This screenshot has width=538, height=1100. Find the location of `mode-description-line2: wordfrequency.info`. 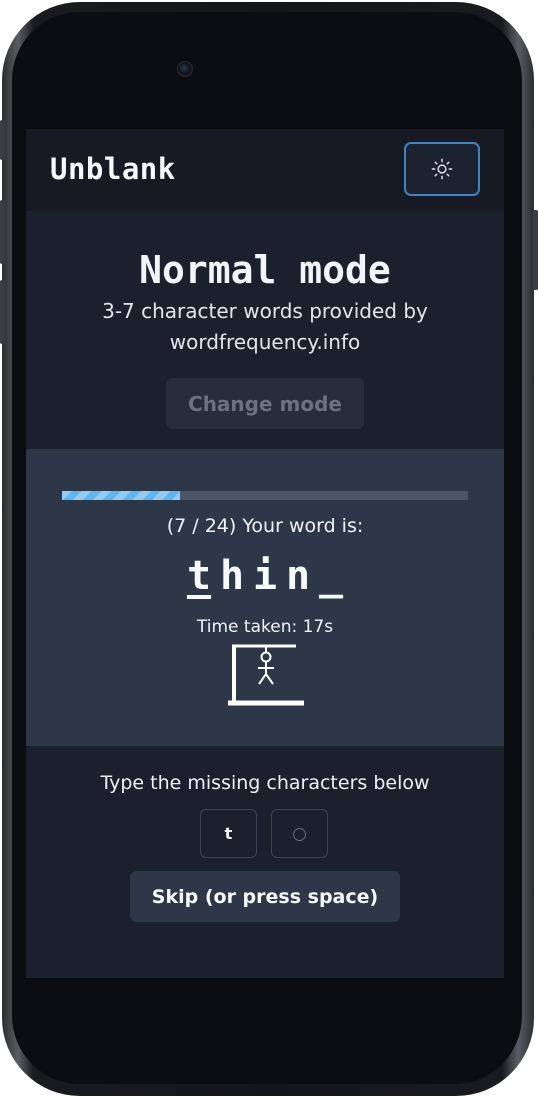

mode-description-line2: wordfrequency.info is located at coordinates (265, 342).